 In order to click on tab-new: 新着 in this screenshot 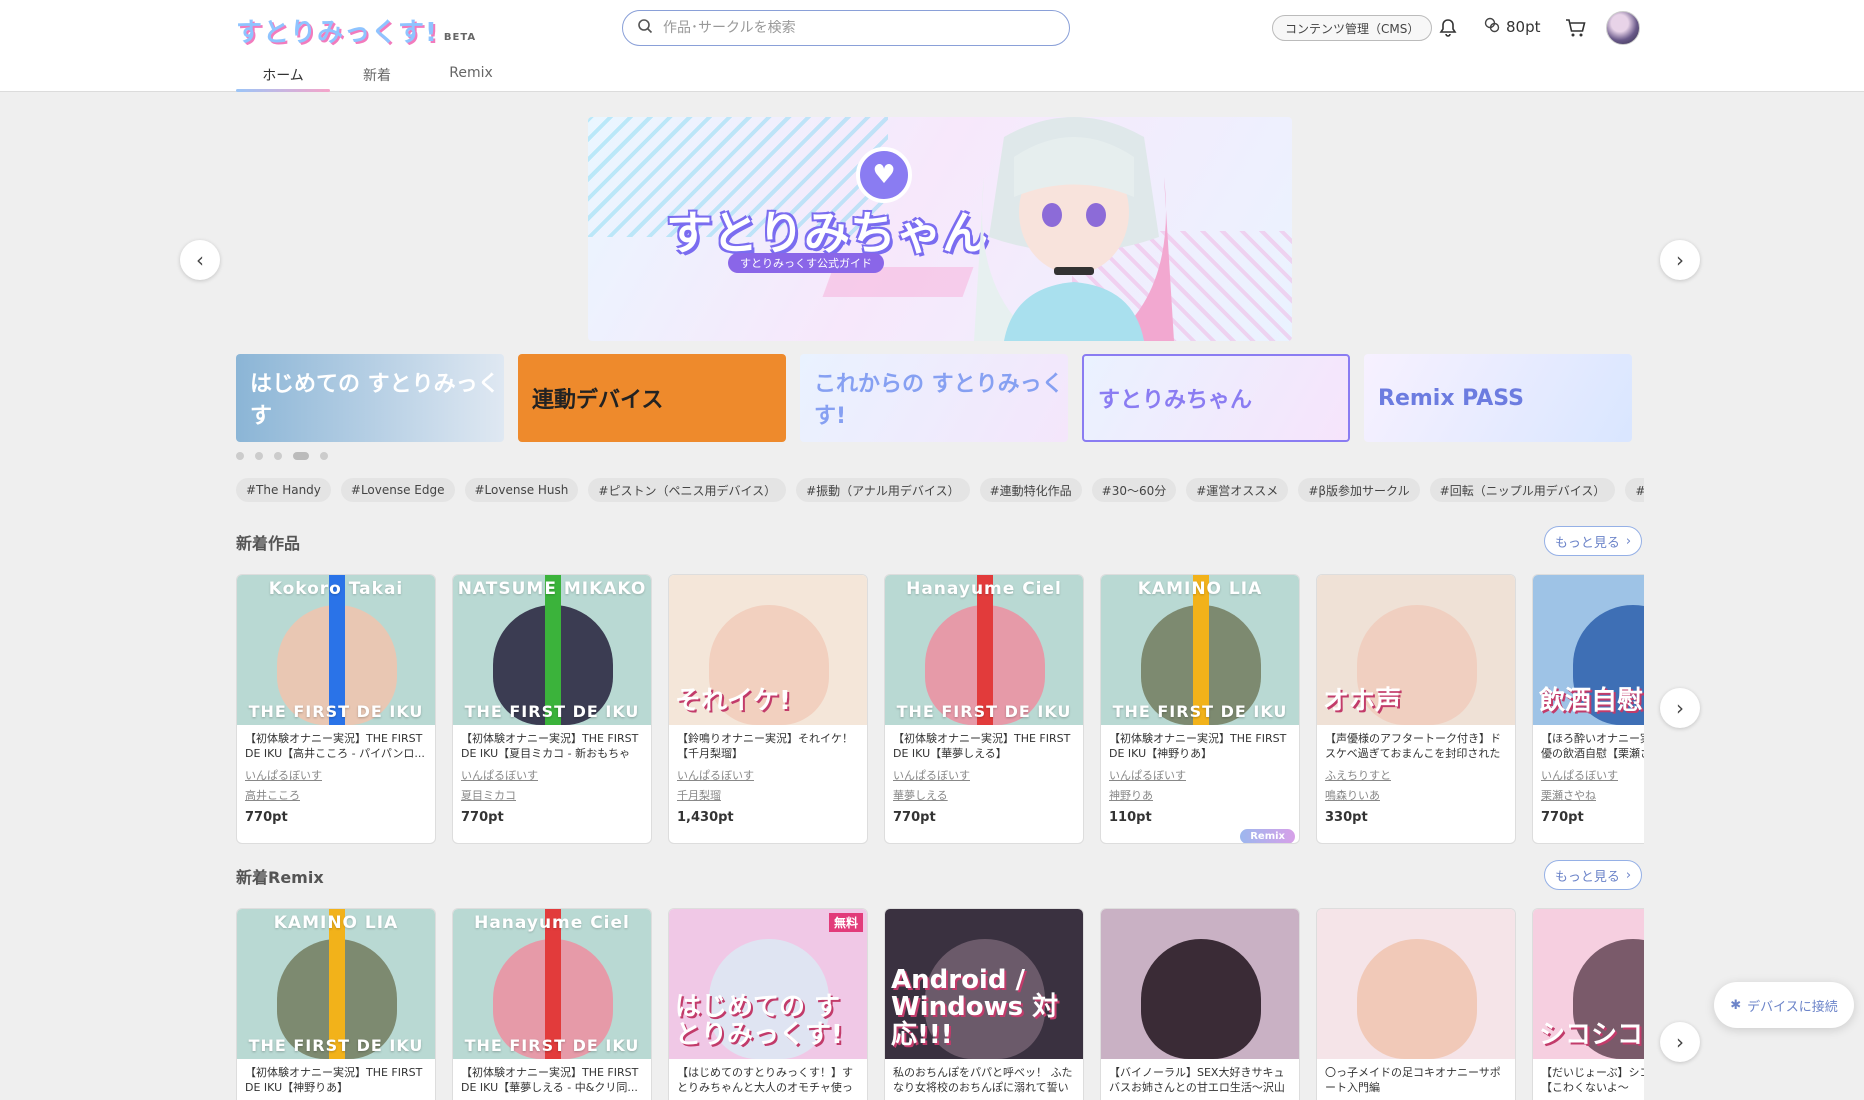, I will do `click(377, 76)`.